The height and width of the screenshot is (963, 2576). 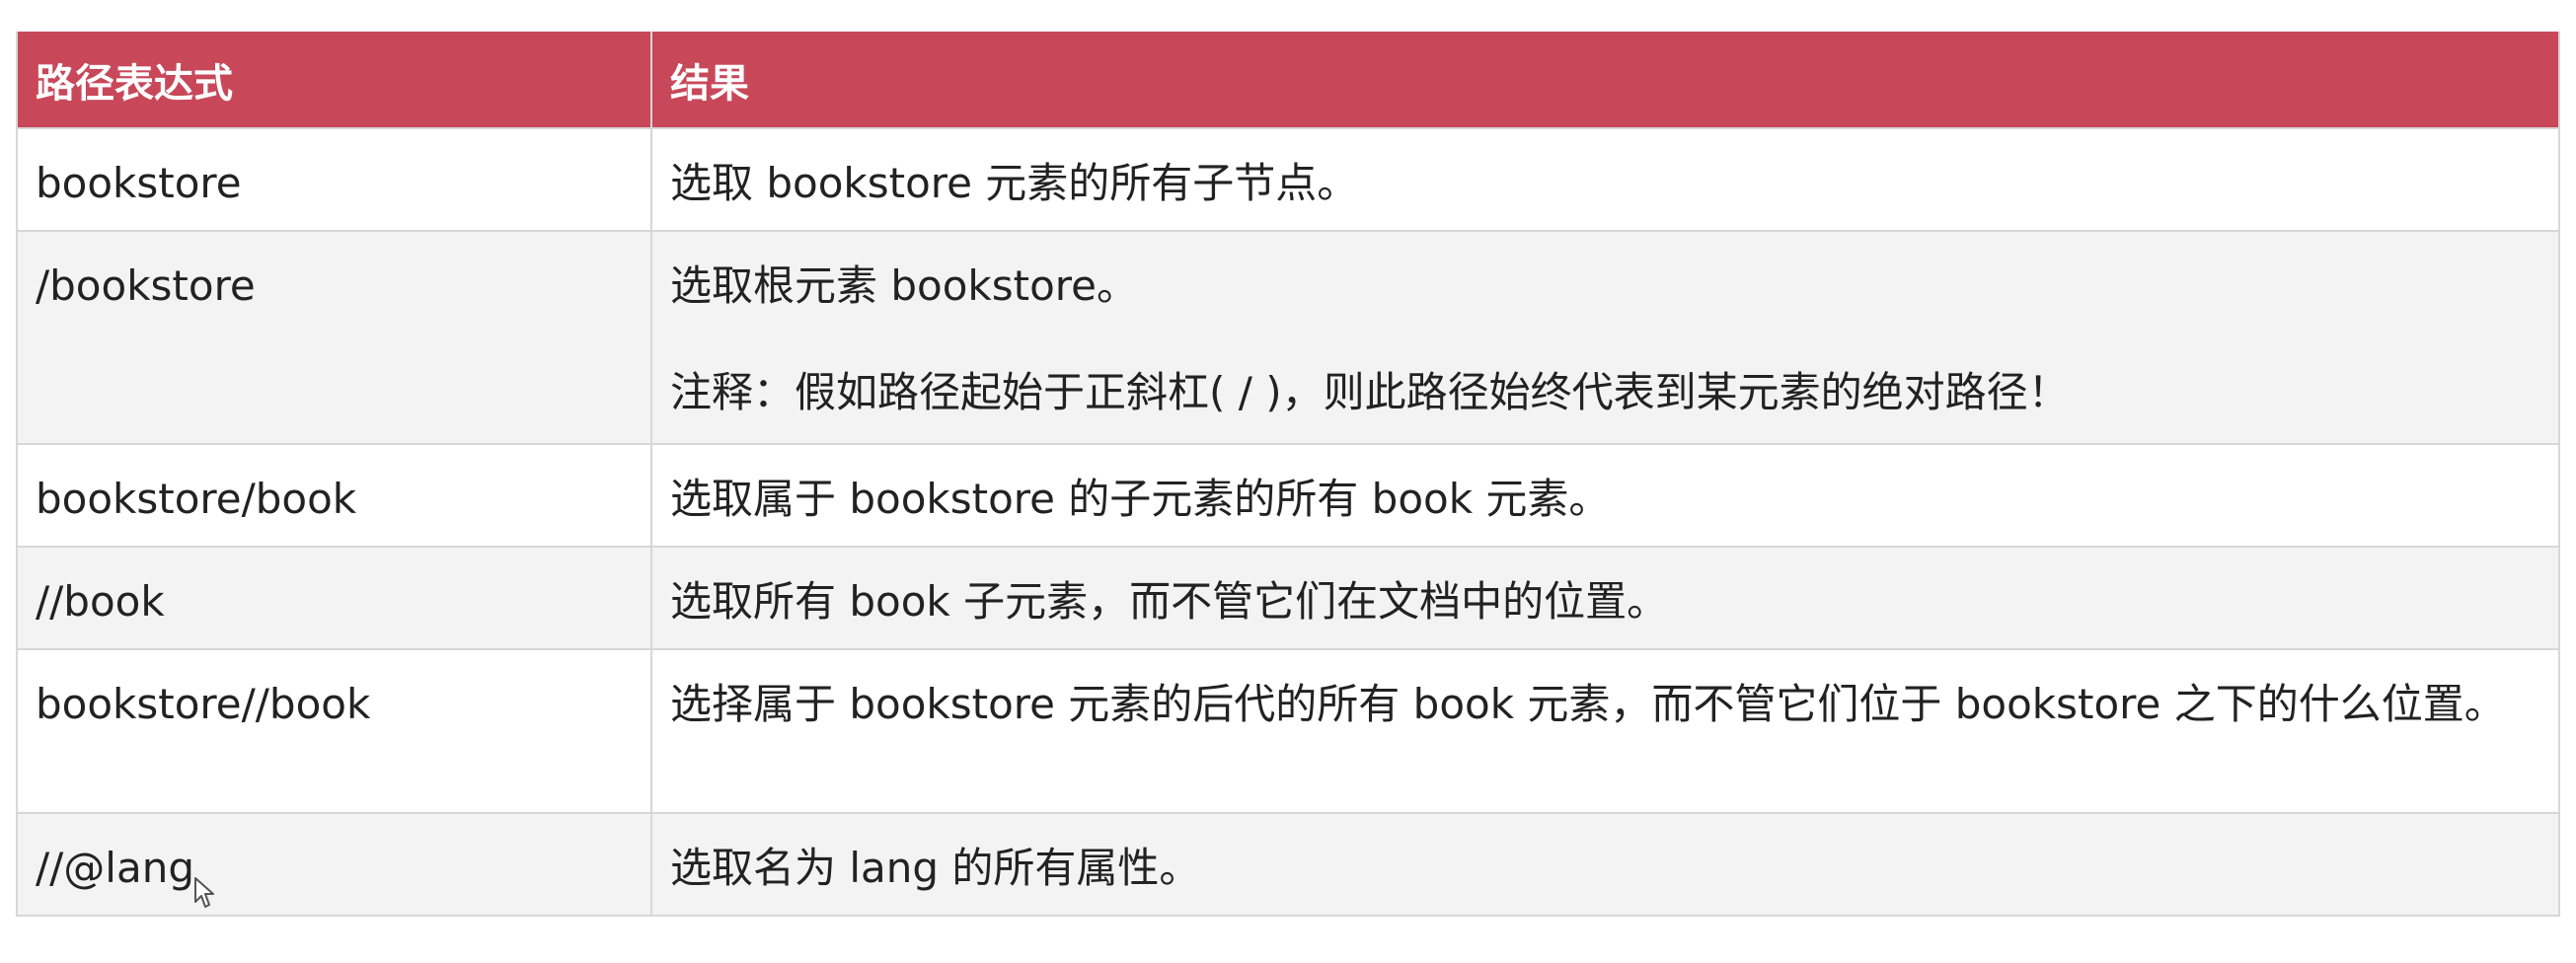 What do you see at coordinates (1605, 496) in the screenshot?
I see `result-cell: 选取属于 bookstore 的子元素的所有 book 元素。` at bounding box center [1605, 496].